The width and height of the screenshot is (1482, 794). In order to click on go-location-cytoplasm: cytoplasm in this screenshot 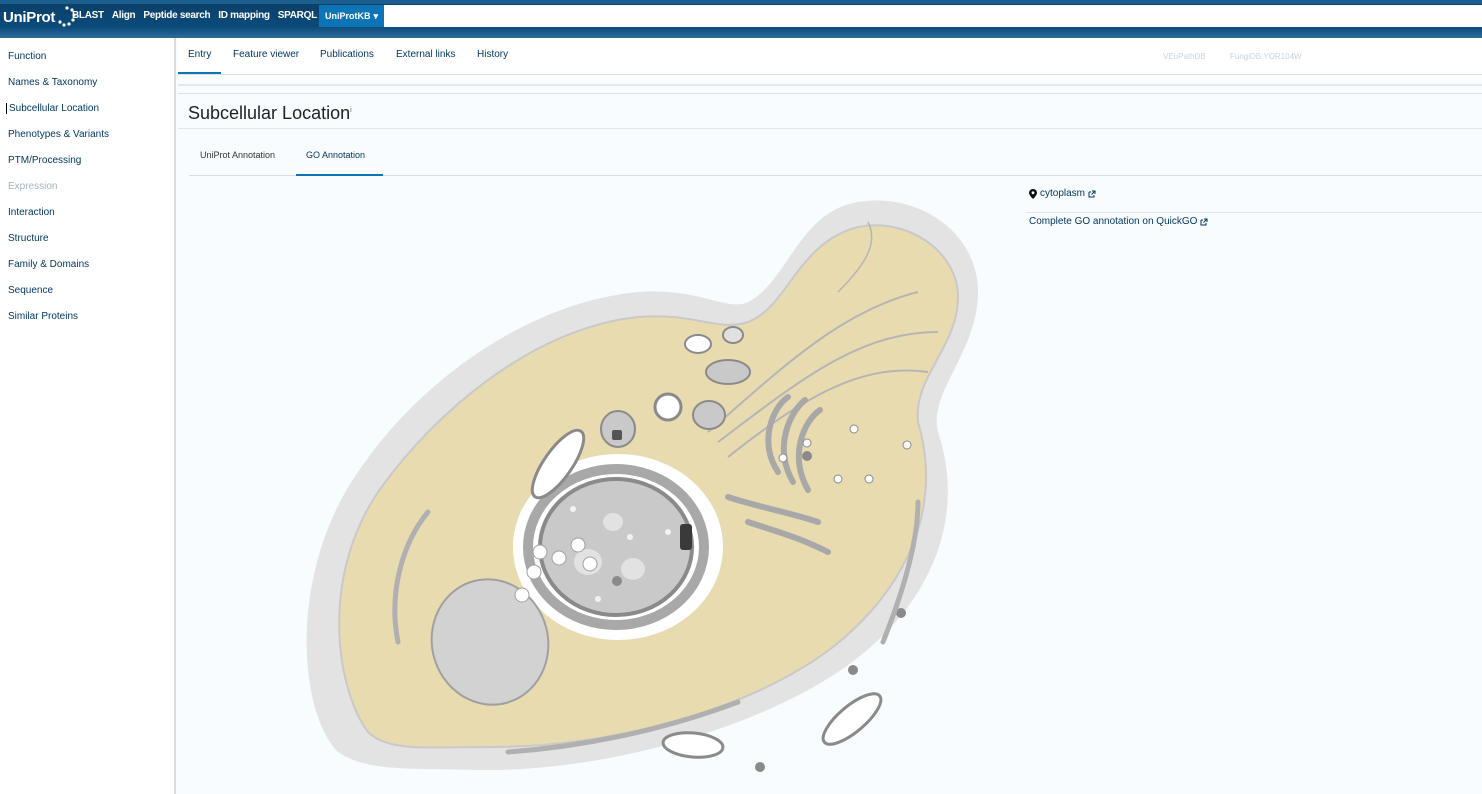, I will do `click(1062, 193)`.